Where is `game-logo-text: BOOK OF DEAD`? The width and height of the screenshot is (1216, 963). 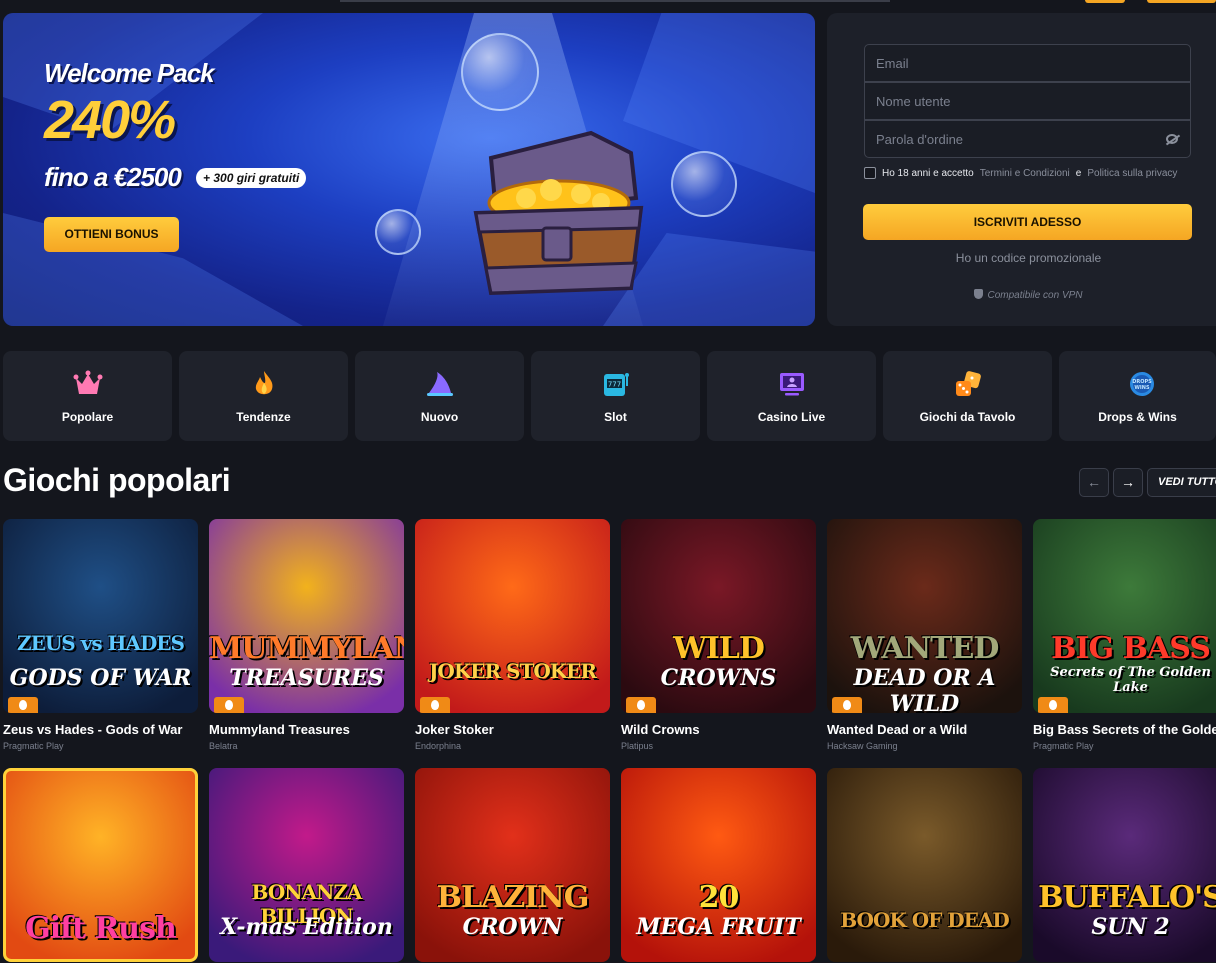
game-logo-text: BOOK OF DEAD is located at coordinates (925, 920).